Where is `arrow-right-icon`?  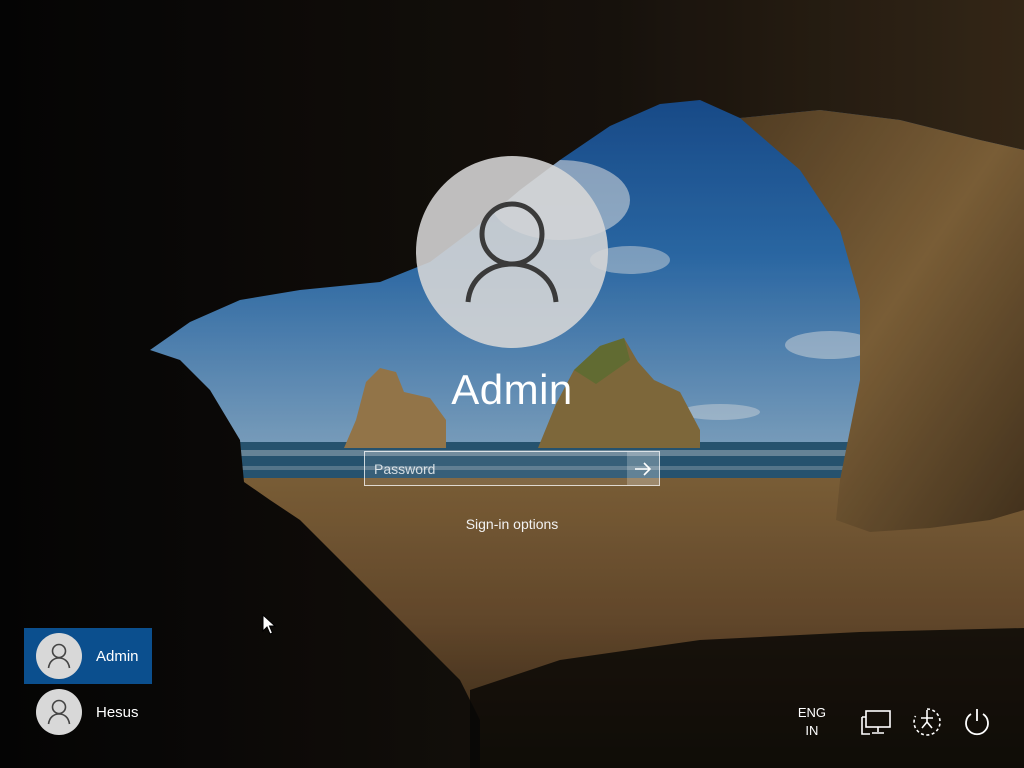
arrow-right-icon is located at coordinates (643, 468).